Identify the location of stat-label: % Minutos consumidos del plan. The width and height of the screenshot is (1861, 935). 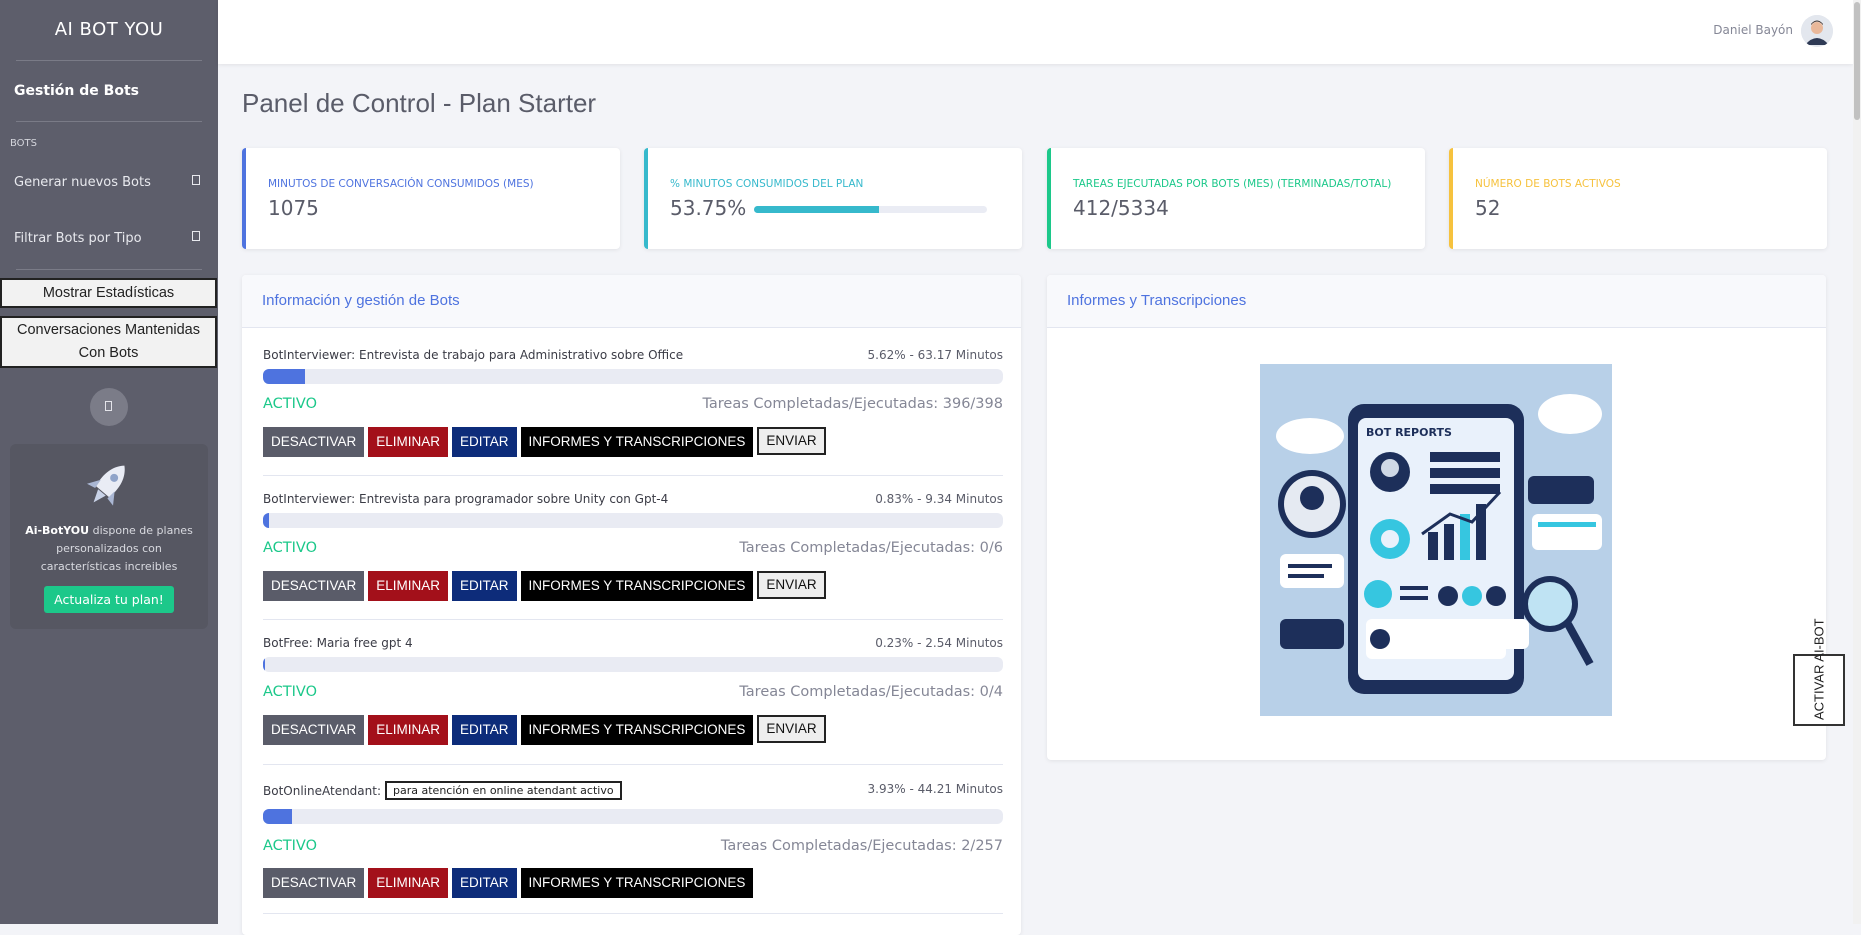
(767, 184).